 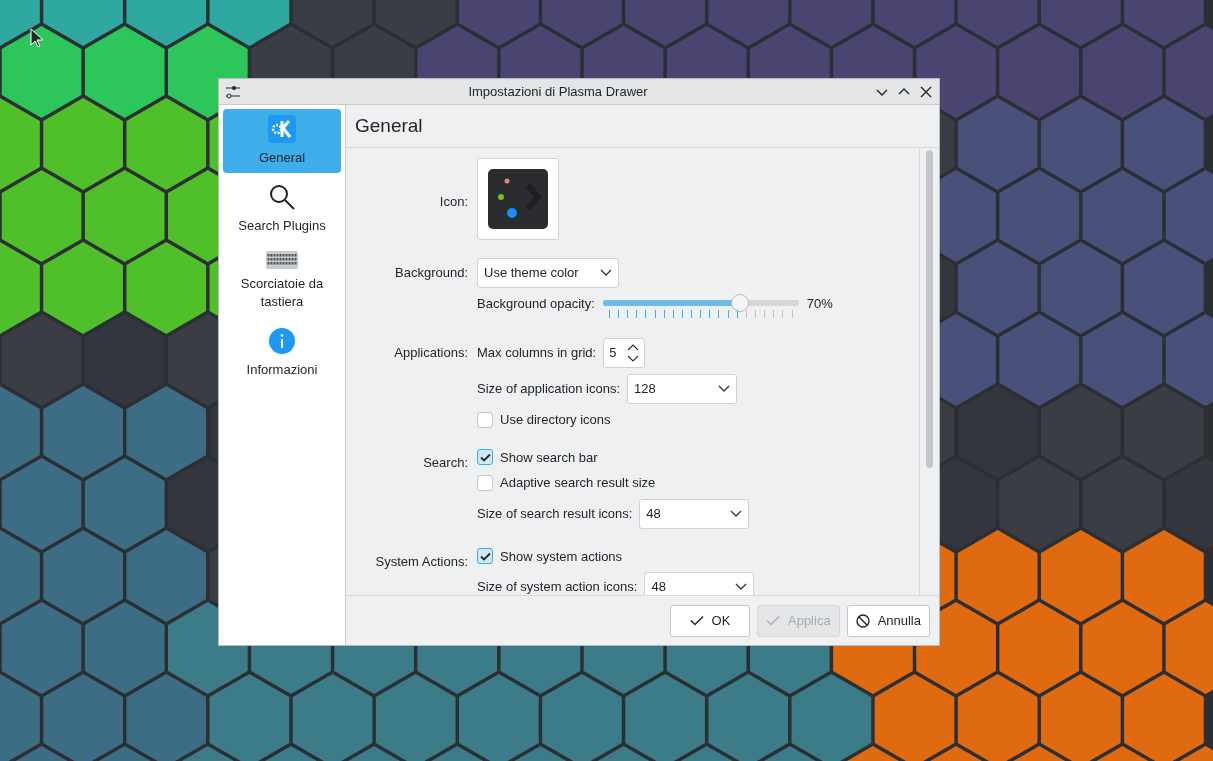 What do you see at coordinates (624, 353) in the screenshot?
I see `spin-box: 5` at bounding box center [624, 353].